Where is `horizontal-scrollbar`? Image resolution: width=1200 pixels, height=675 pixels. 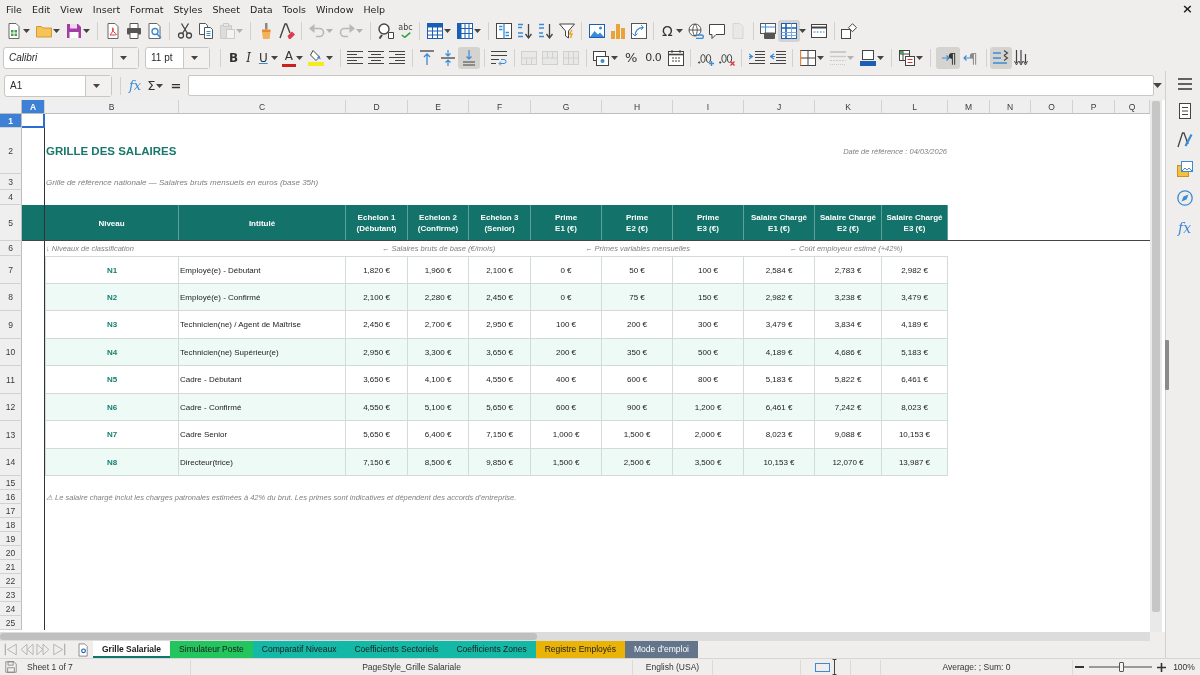
horizontal-scrollbar is located at coordinates (575, 636).